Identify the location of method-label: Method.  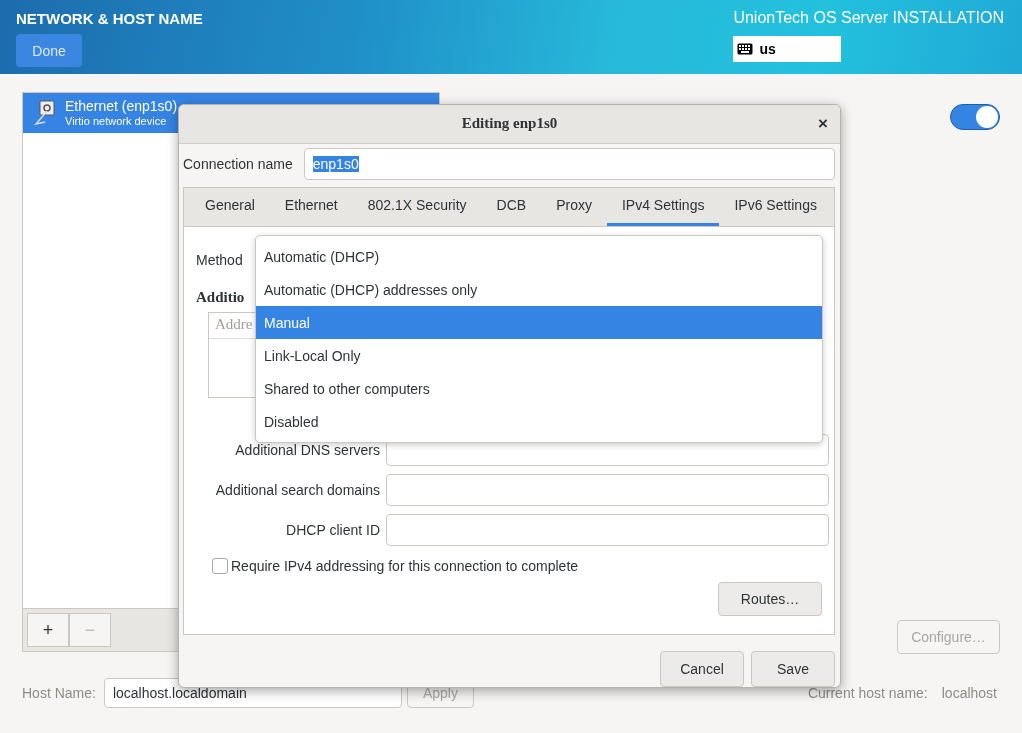
(219, 259).